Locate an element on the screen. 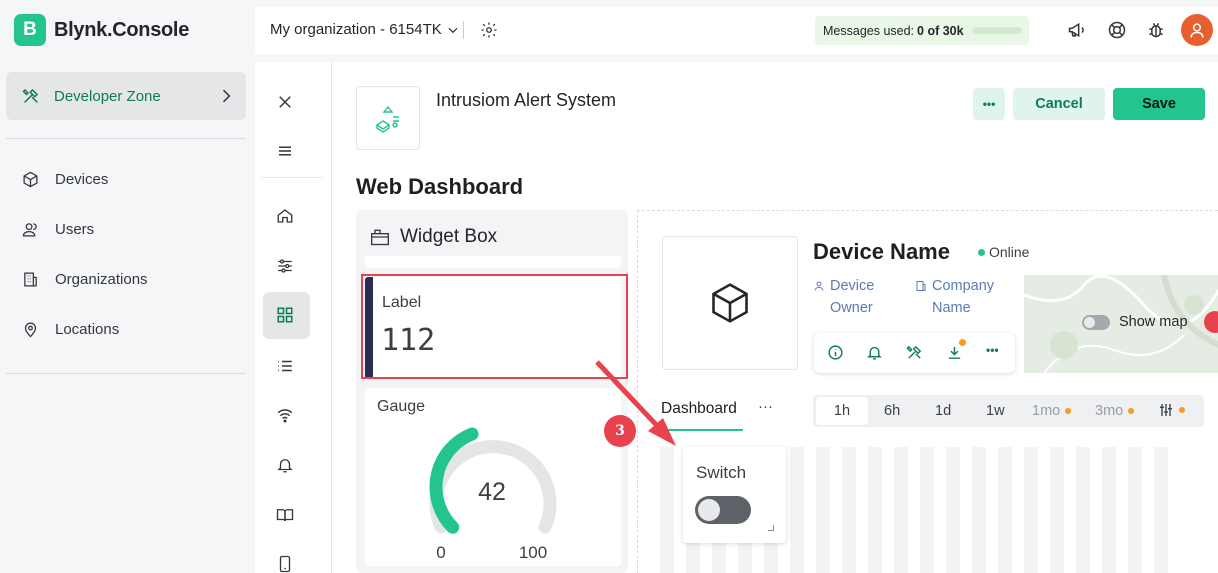 This screenshot has width=1218, height=573. annotation-arrow is located at coordinates (635, 403).